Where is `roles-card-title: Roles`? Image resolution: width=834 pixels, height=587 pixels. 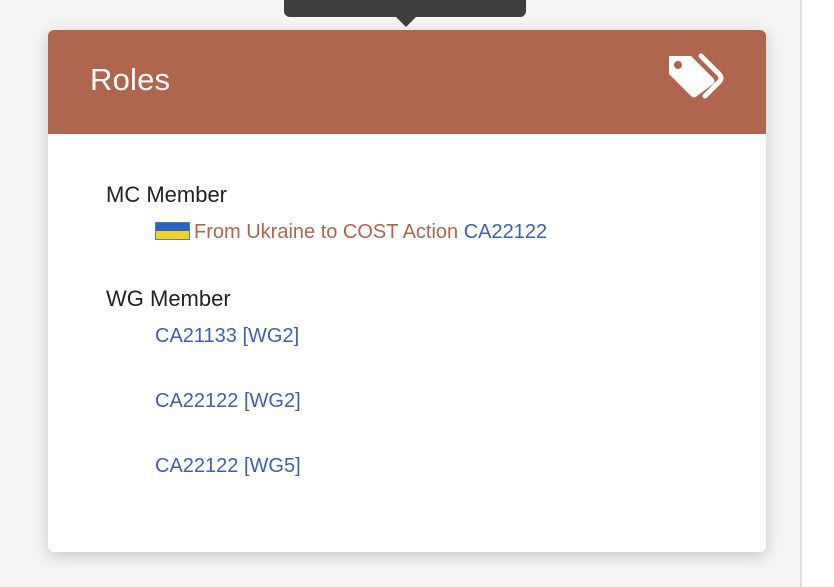
roles-card-title: Roles is located at coordinates (130, 79).